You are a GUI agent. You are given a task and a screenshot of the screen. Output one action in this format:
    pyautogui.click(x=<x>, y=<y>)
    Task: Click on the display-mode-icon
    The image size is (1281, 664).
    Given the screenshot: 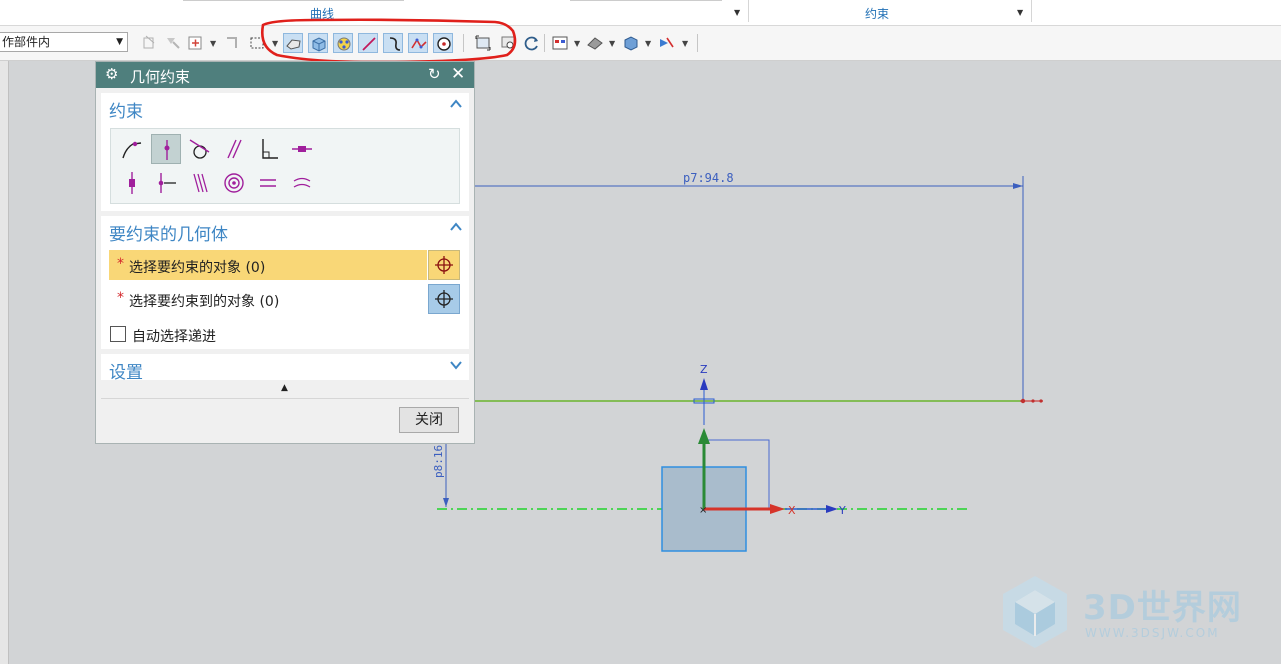 What is the action you would take?
    pyautogui.click(x=560, y=43)
    